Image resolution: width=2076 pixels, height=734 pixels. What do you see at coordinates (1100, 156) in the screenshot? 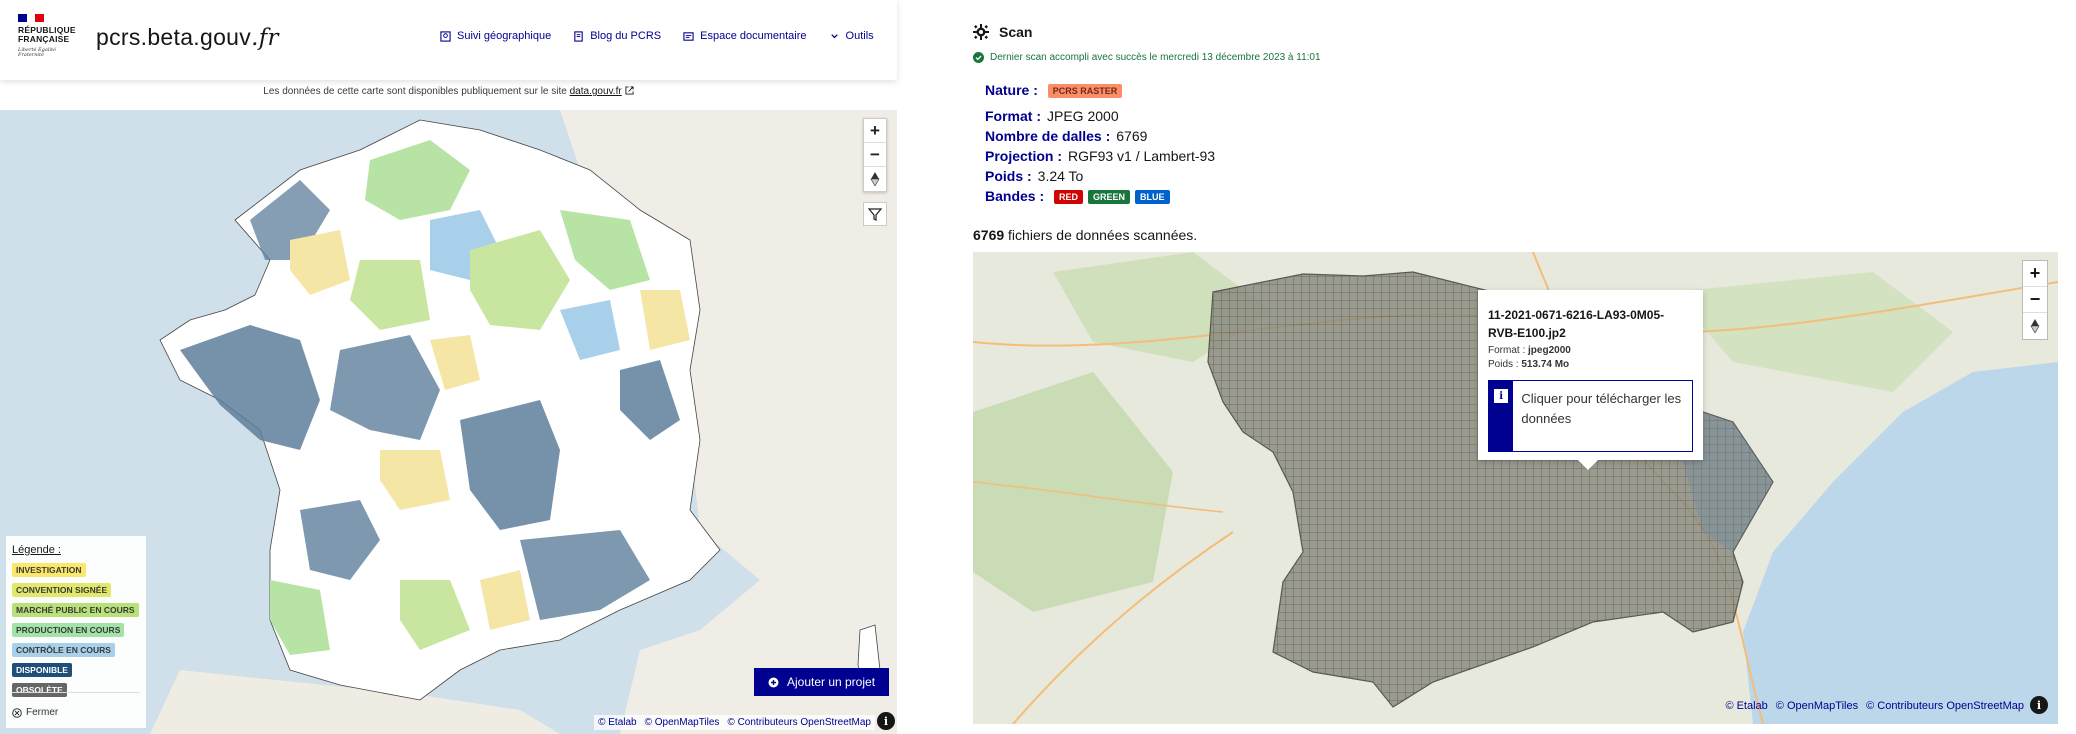
I see `meta-projection: Projection : RGF93 v1 / Lambert-93` at bounding box center [1100, 156].